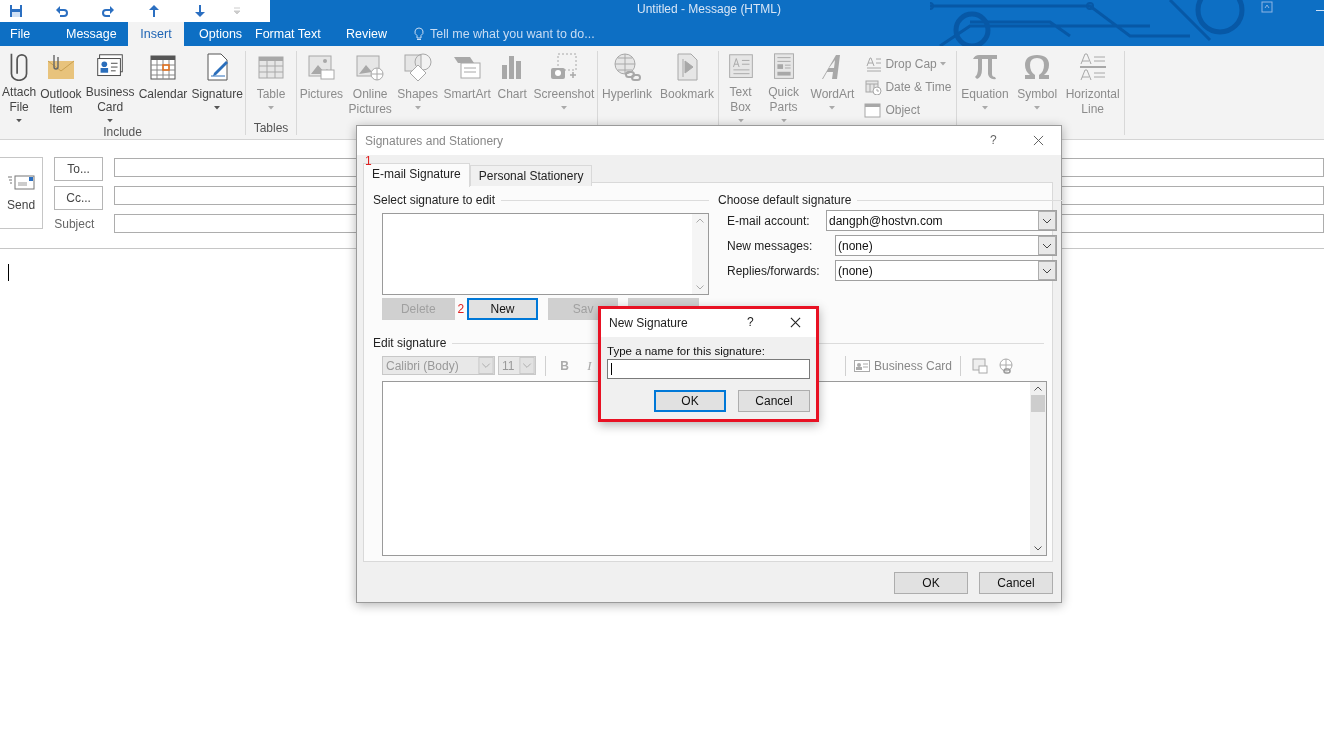 This screenshot has width=1324, height=739. Describe the element at coordinates (122, 132) in the screenshot. I see `group-label: Include` at that location.